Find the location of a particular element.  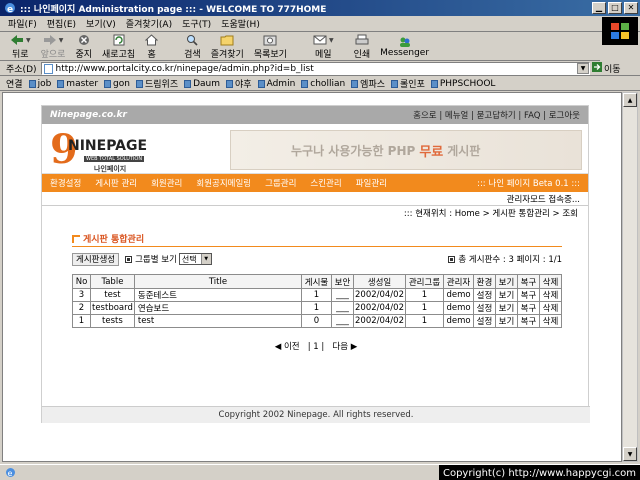

link-item: 드림위즈 is located at coordinates (156, 83).